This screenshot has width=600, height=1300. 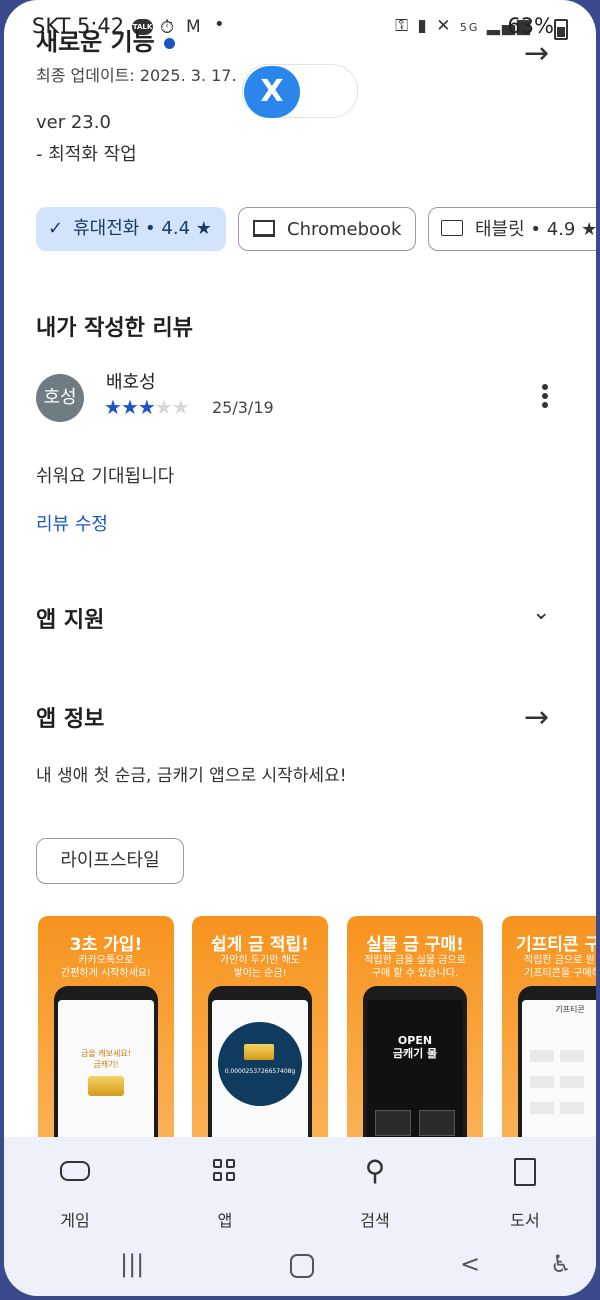 I want to click on phone-mockup: 0.0000253726657408g, so click(x=260, y=1071).